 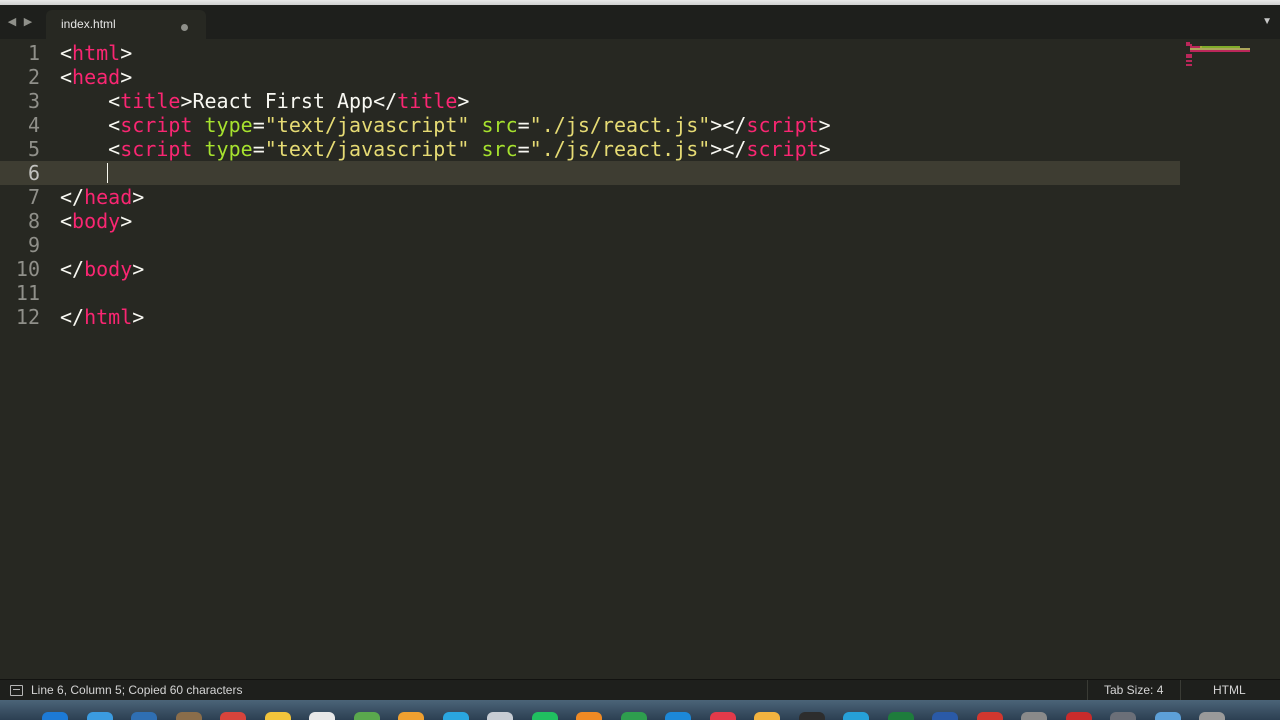 I want to click on code-content: <head>, so click(x=96, y=77).